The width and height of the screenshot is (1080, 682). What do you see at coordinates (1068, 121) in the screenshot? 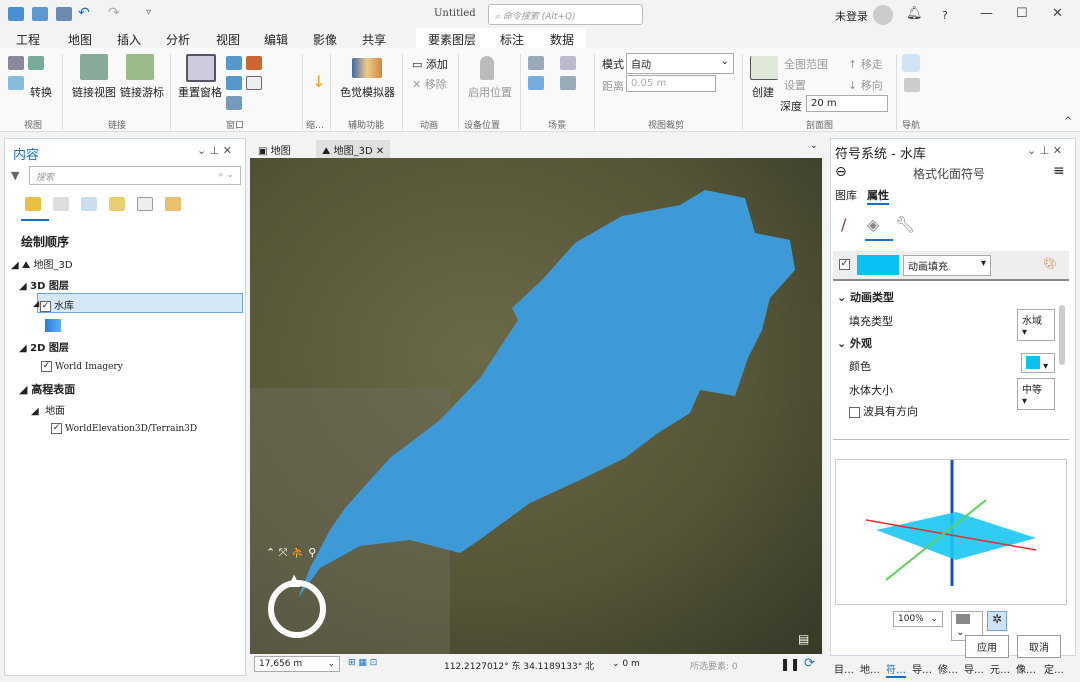
I see `collapse-ribbon-icon: ^` at bounding box center [1068, 121].